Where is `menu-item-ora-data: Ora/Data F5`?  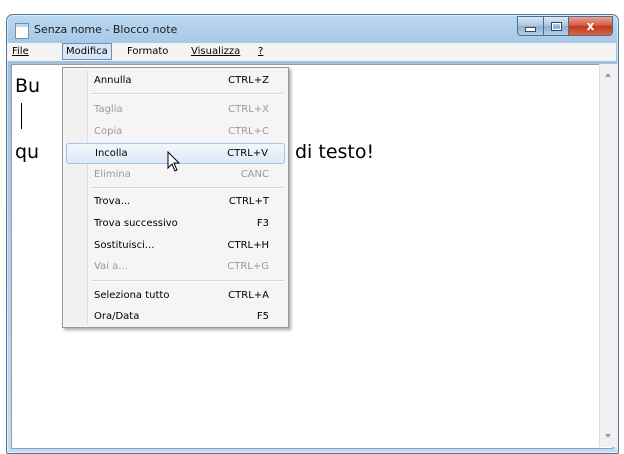
menu-item-ora-data: Ora/Data F5 is located at coordinates (175, 316).